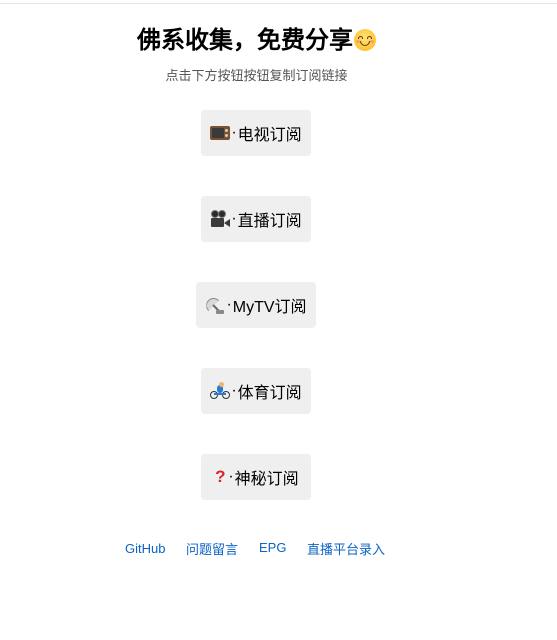 This screenshot has height=640, width=557. What do you see at coordinates (269, 221) in the screenshot?
I see `live-subscription-label: 直播订阅` at bounding box center [269, 221].